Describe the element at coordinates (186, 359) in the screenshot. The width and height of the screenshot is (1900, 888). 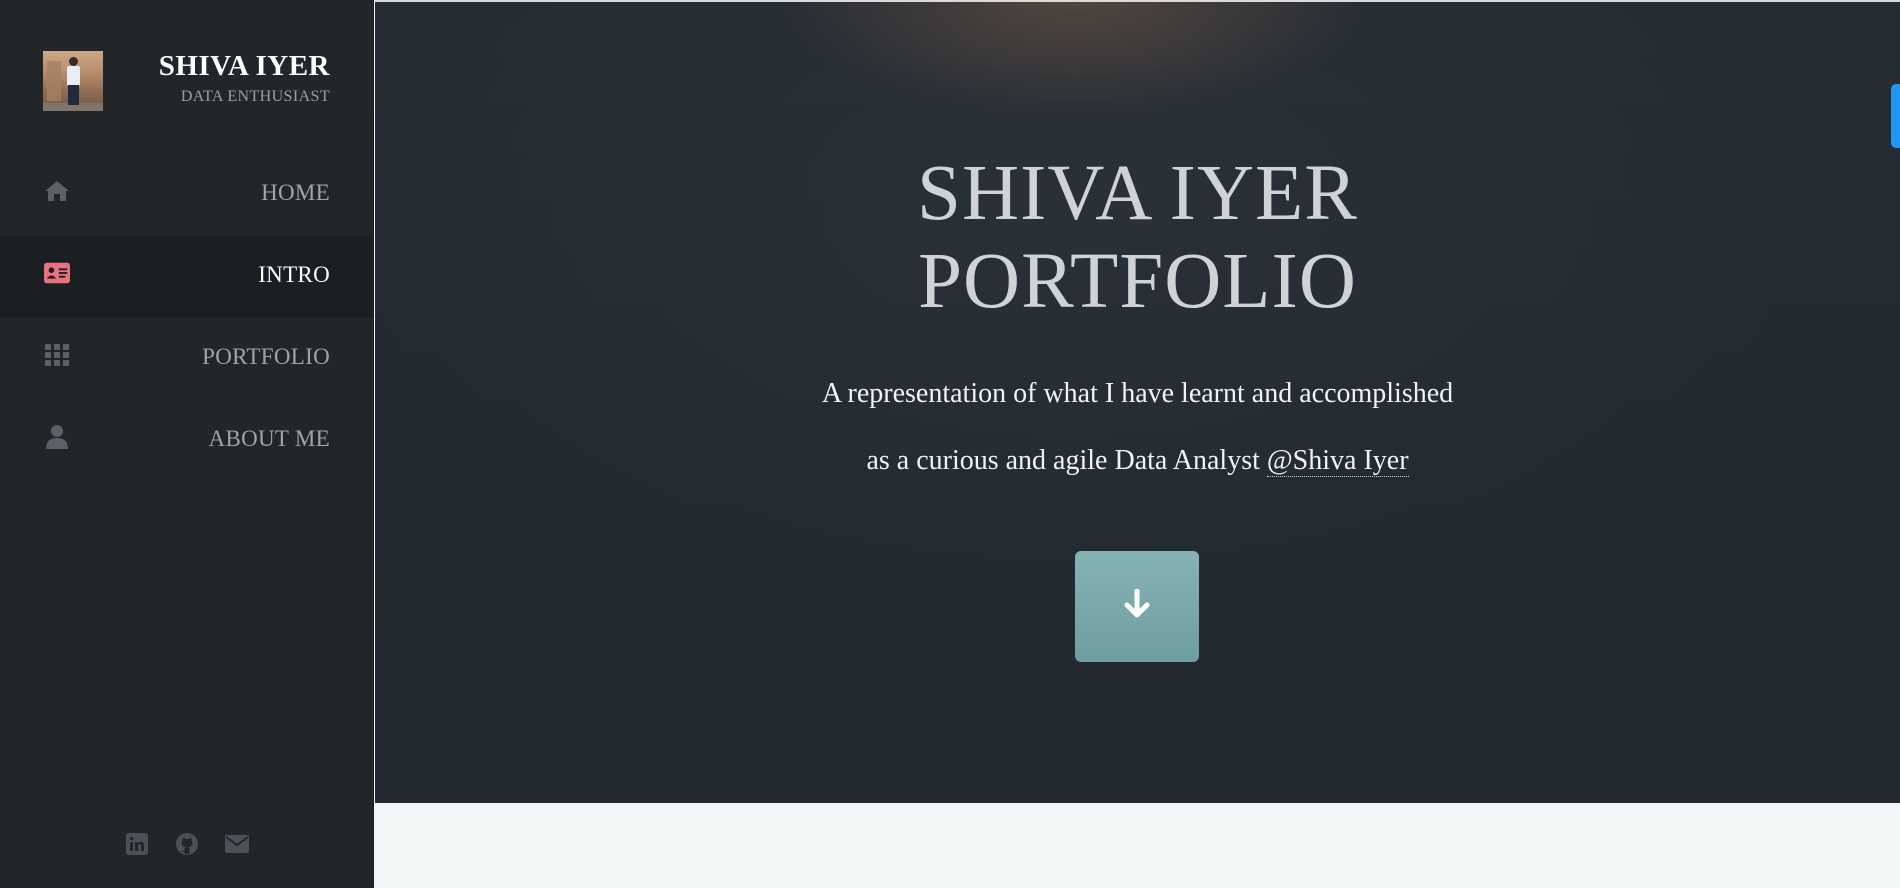
I see `nav-item-portfolio: PORTFOLIO` at that location.